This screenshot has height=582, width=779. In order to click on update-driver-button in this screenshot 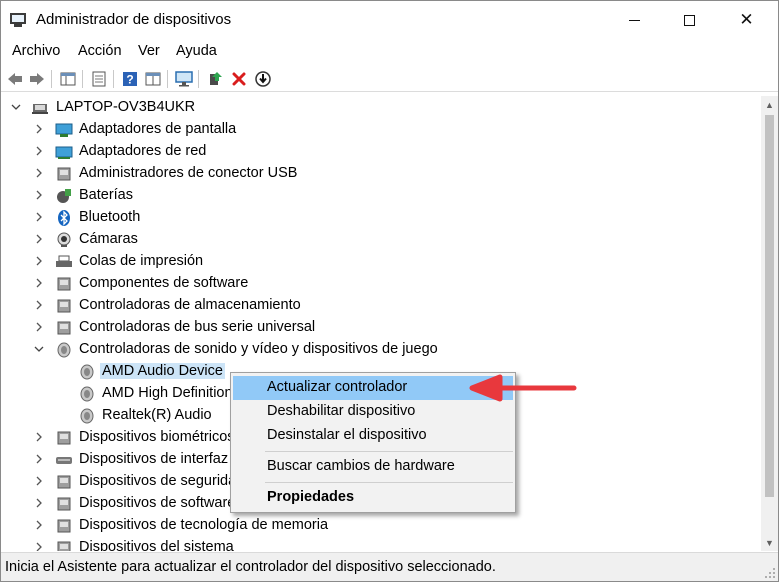, I will do `click(215, 79)`.